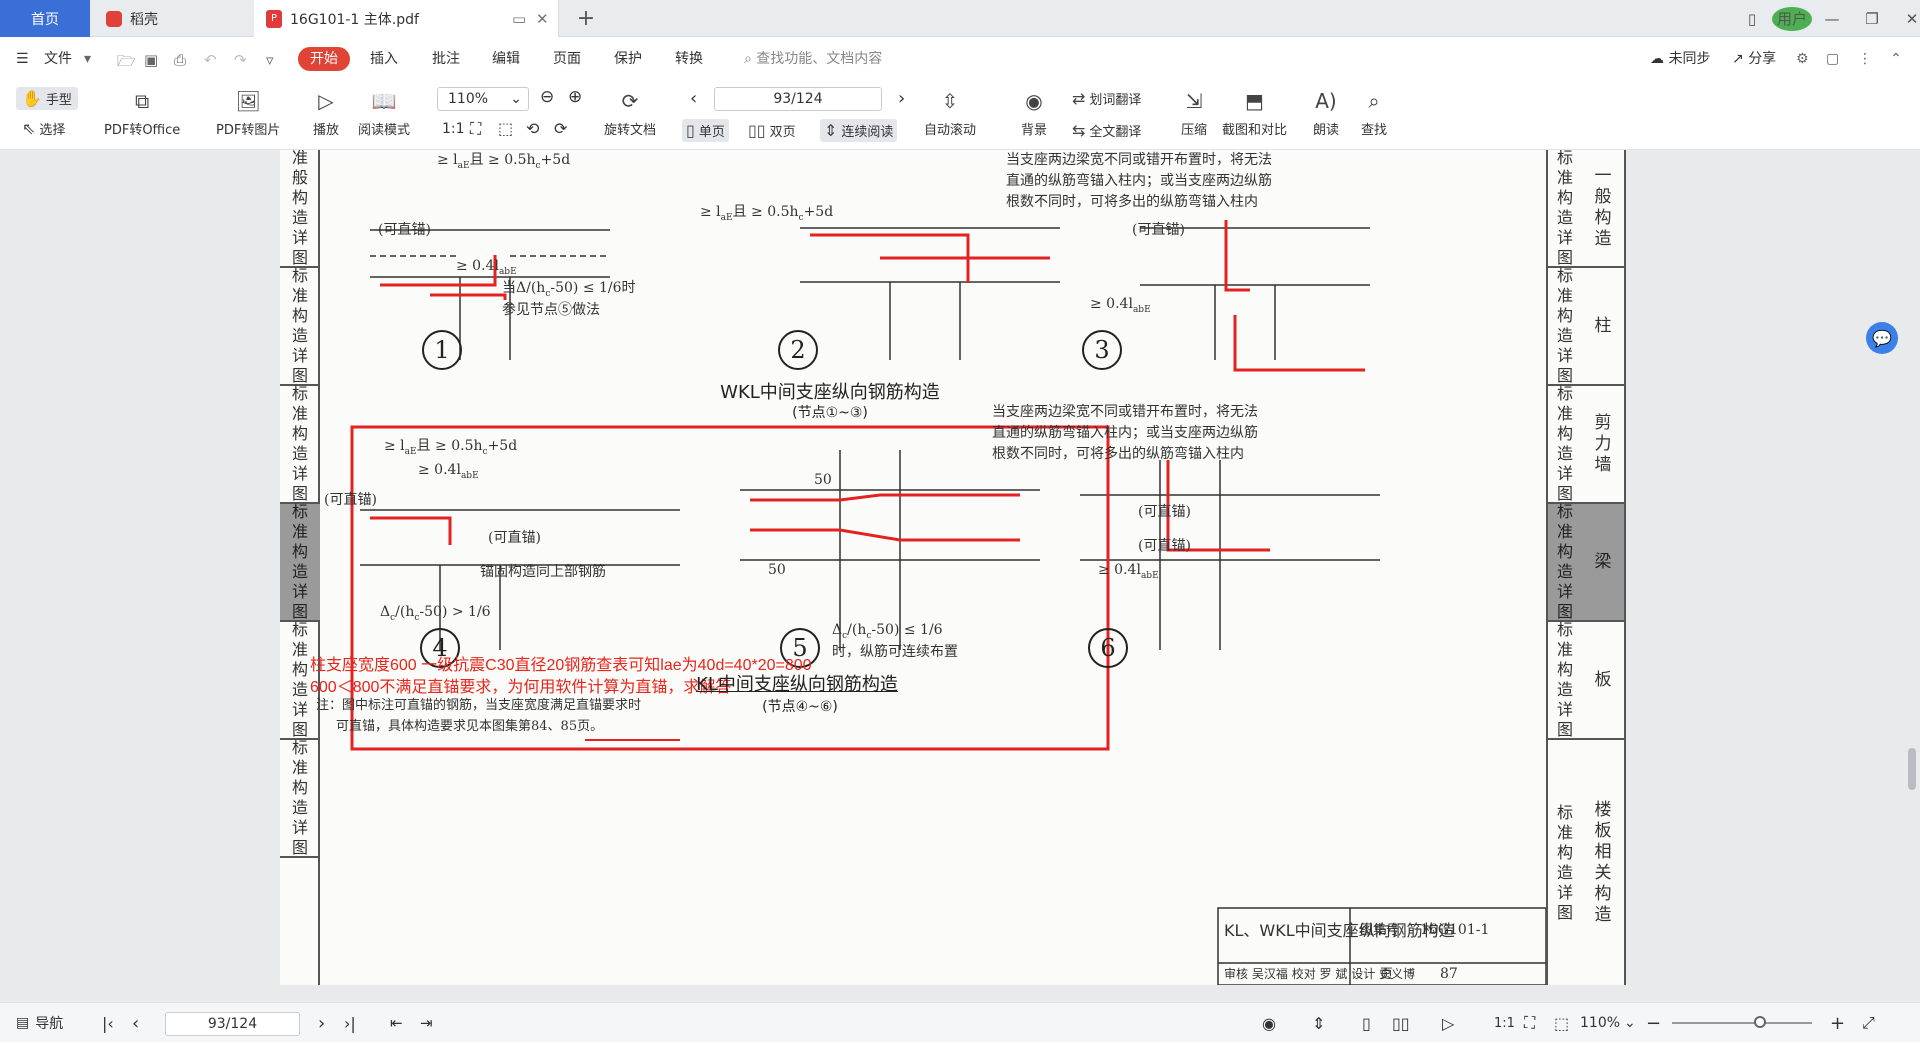  What do you see at coordinates (506, 59) in the screenshot?
I see `menu-edit: 编辑` at bounding box center [506, 59].